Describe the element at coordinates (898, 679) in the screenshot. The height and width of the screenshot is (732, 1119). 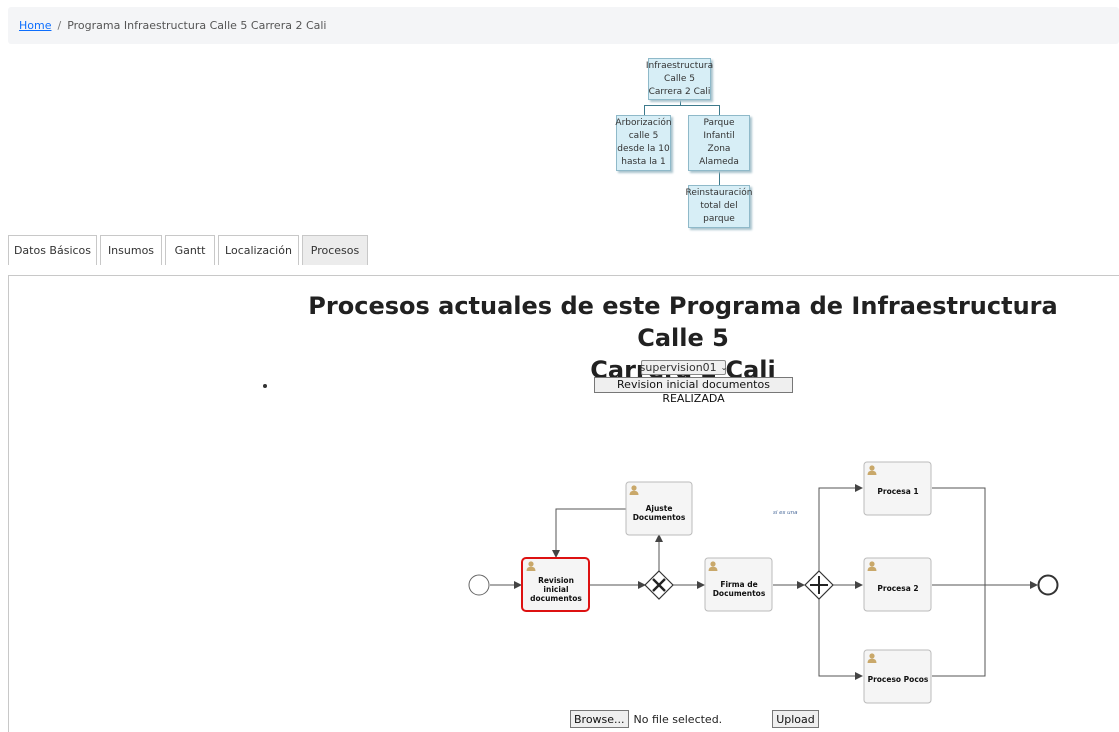
I see `svg-text: Proceso Pocos` at that location.